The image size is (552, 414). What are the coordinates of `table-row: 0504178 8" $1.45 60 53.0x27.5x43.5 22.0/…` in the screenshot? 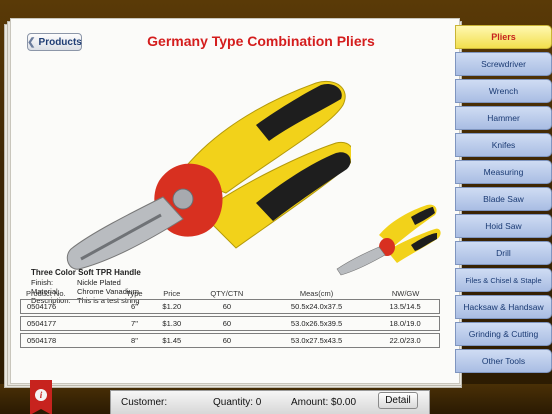 It's located at (230, 340).